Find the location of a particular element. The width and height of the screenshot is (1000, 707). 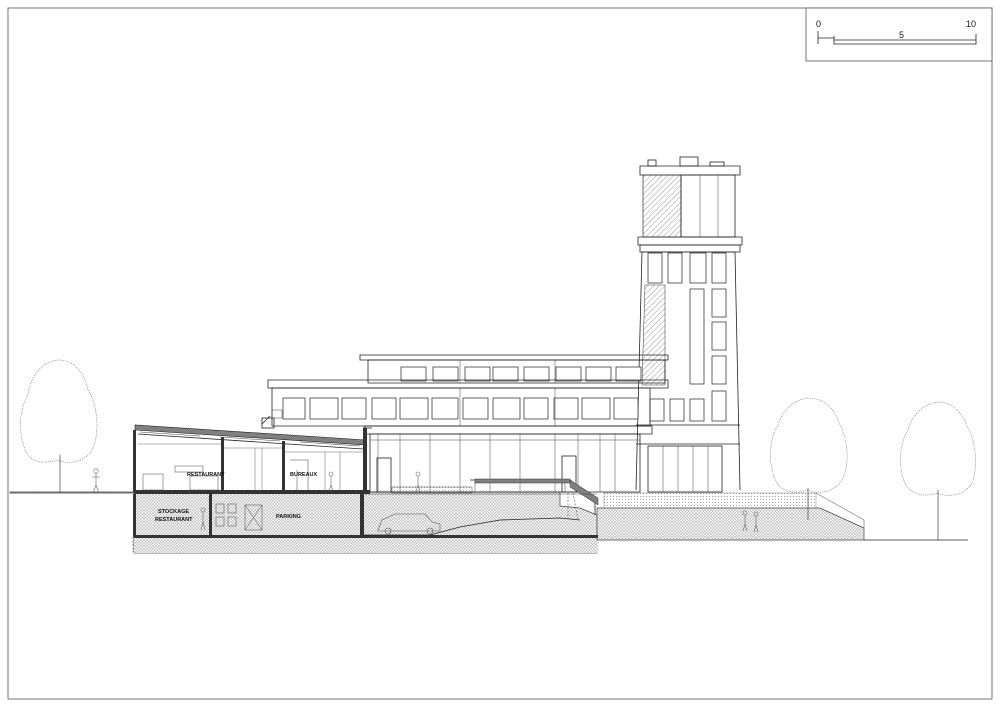

basement-slab is located at coordinates (366, 536).